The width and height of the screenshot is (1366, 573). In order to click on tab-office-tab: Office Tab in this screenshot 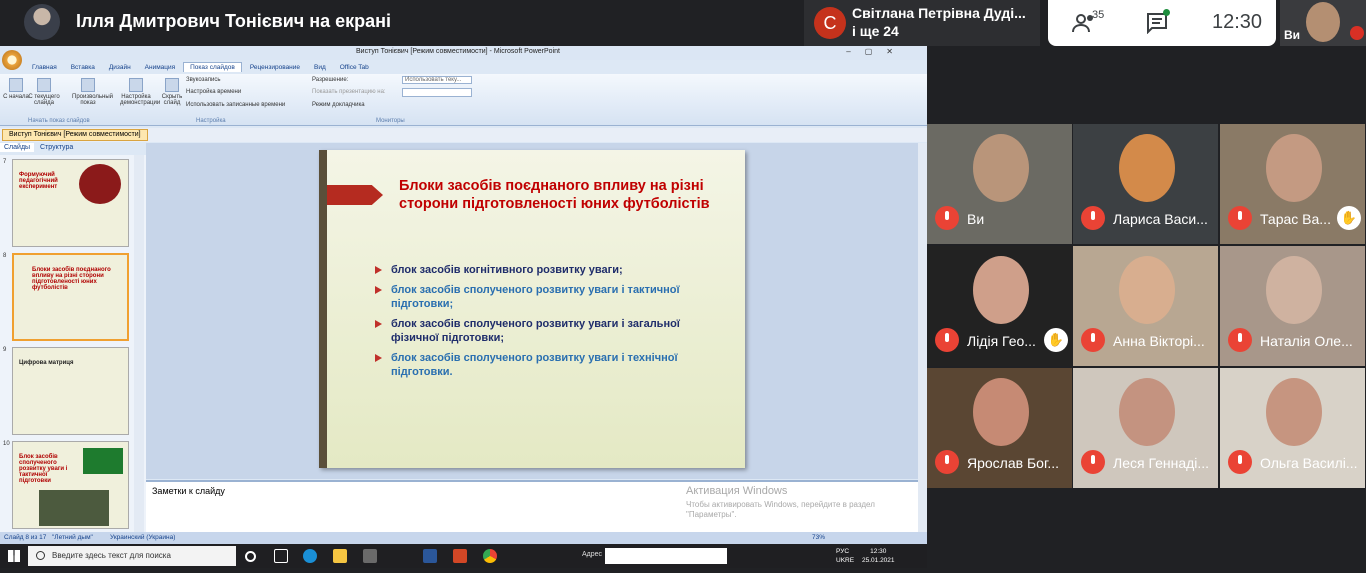, I will do `click(354, 67)`.